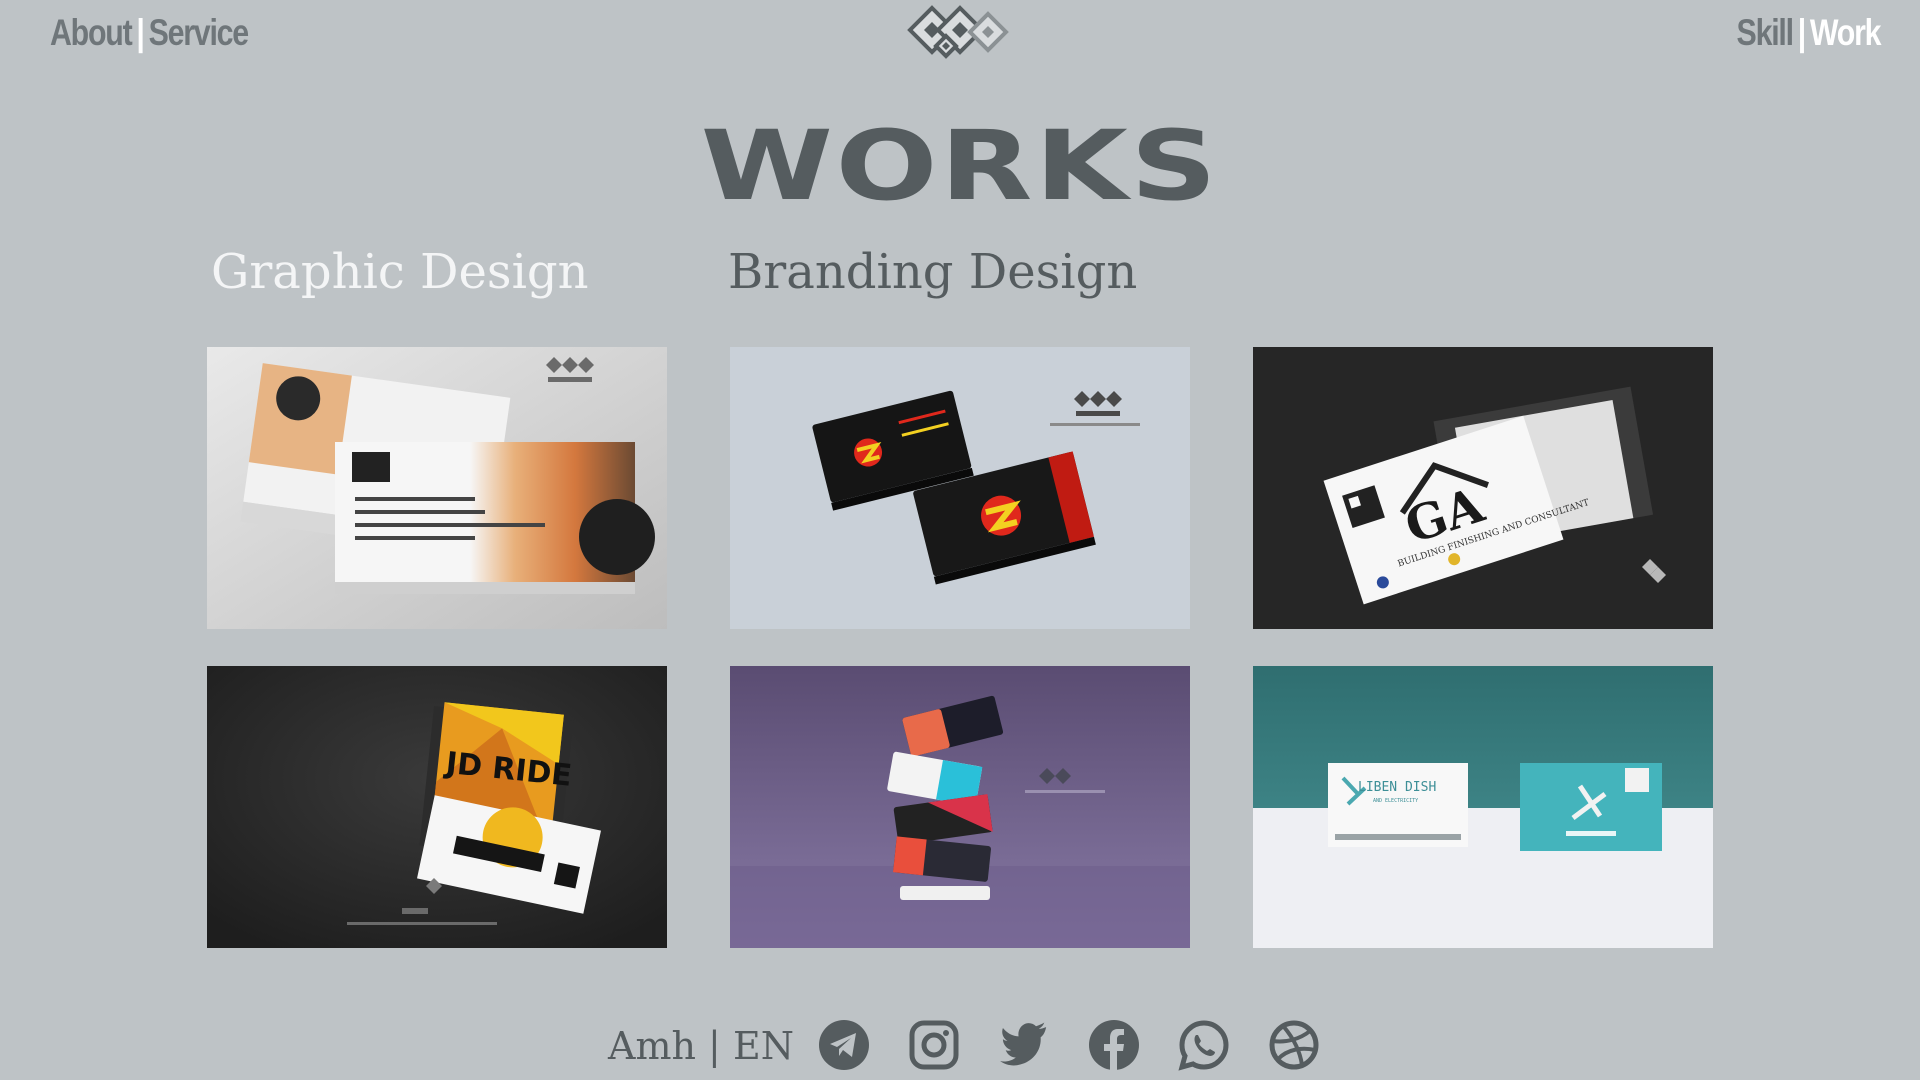 The height and width of the screenshot is (1080, 1920). What do you see at coordinates (199, 32) in the screenshot?
I see `nav-service-link: Service` at bounding box center [199, 32].